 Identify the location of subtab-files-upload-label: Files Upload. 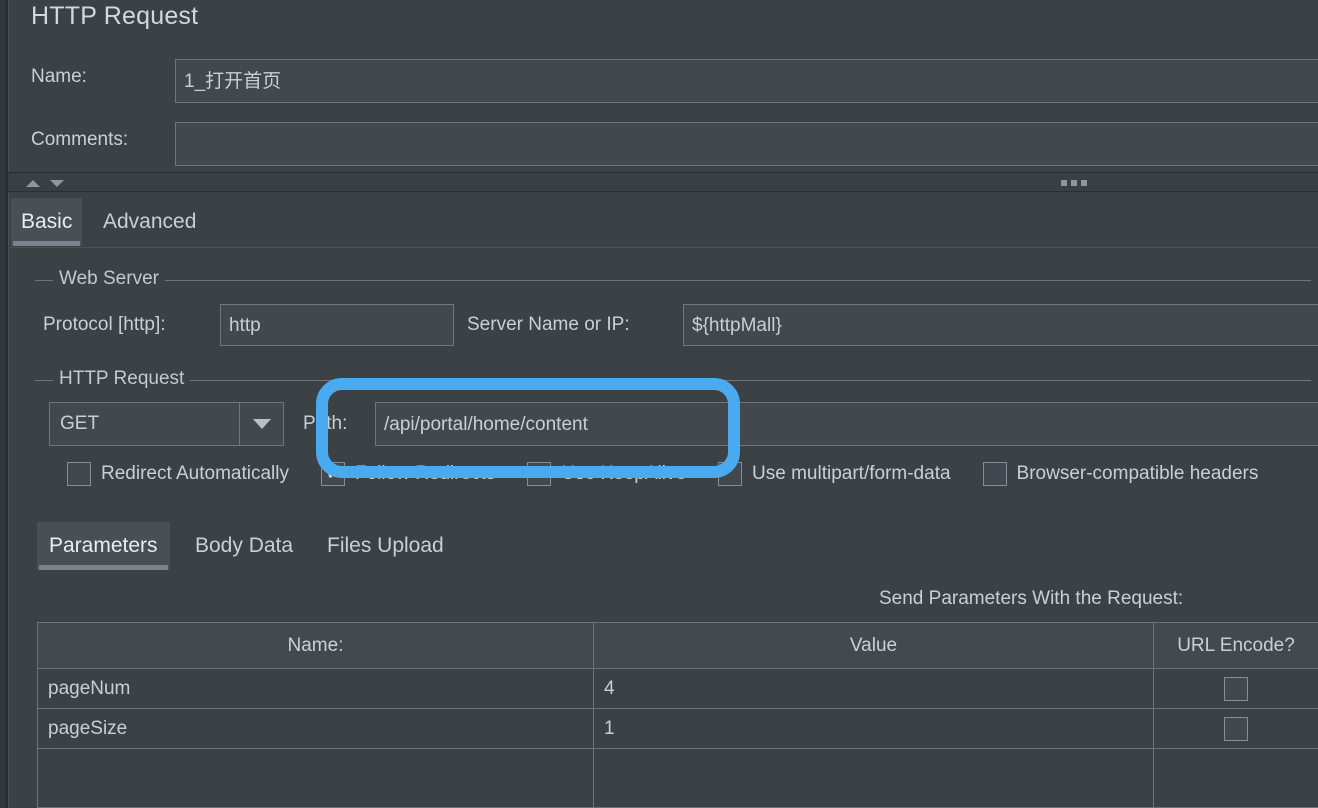
(385, 545).